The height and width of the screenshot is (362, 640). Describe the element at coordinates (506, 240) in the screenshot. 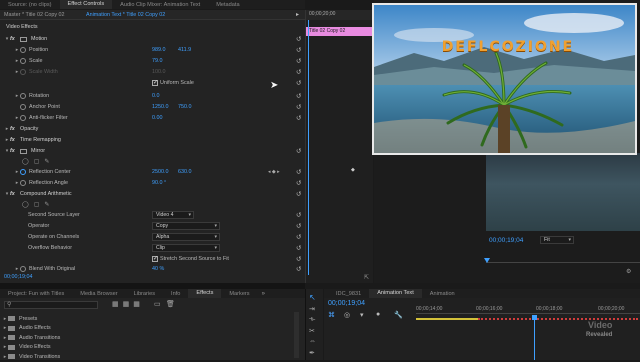

I see `program-timecode: 00;00;19;04` at that location.